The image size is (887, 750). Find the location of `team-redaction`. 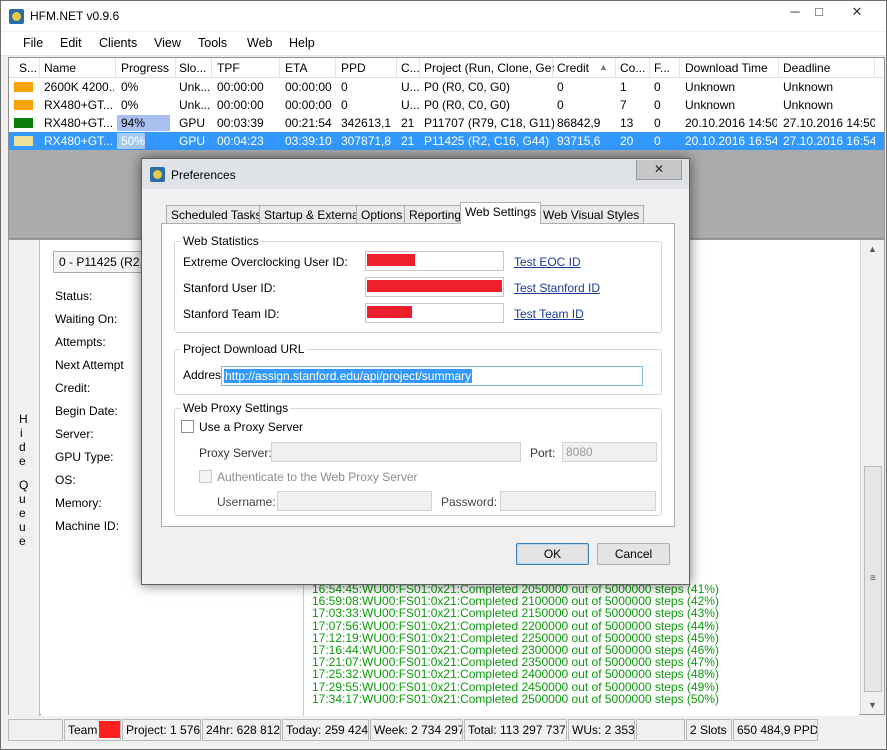

team-redaction is located at coordinates (109, 729).